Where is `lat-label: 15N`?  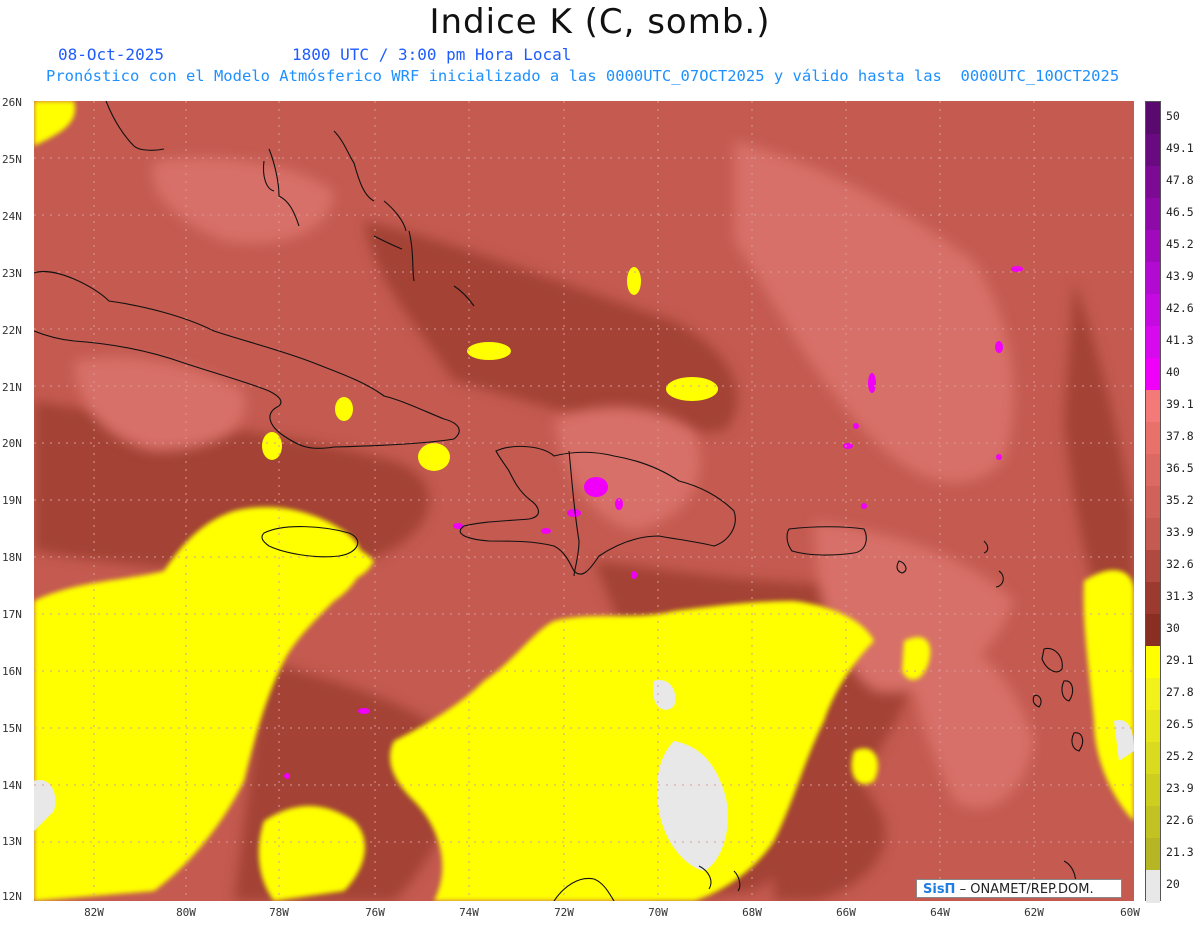 lat-label: 15N is located at coordinates (12, 728).